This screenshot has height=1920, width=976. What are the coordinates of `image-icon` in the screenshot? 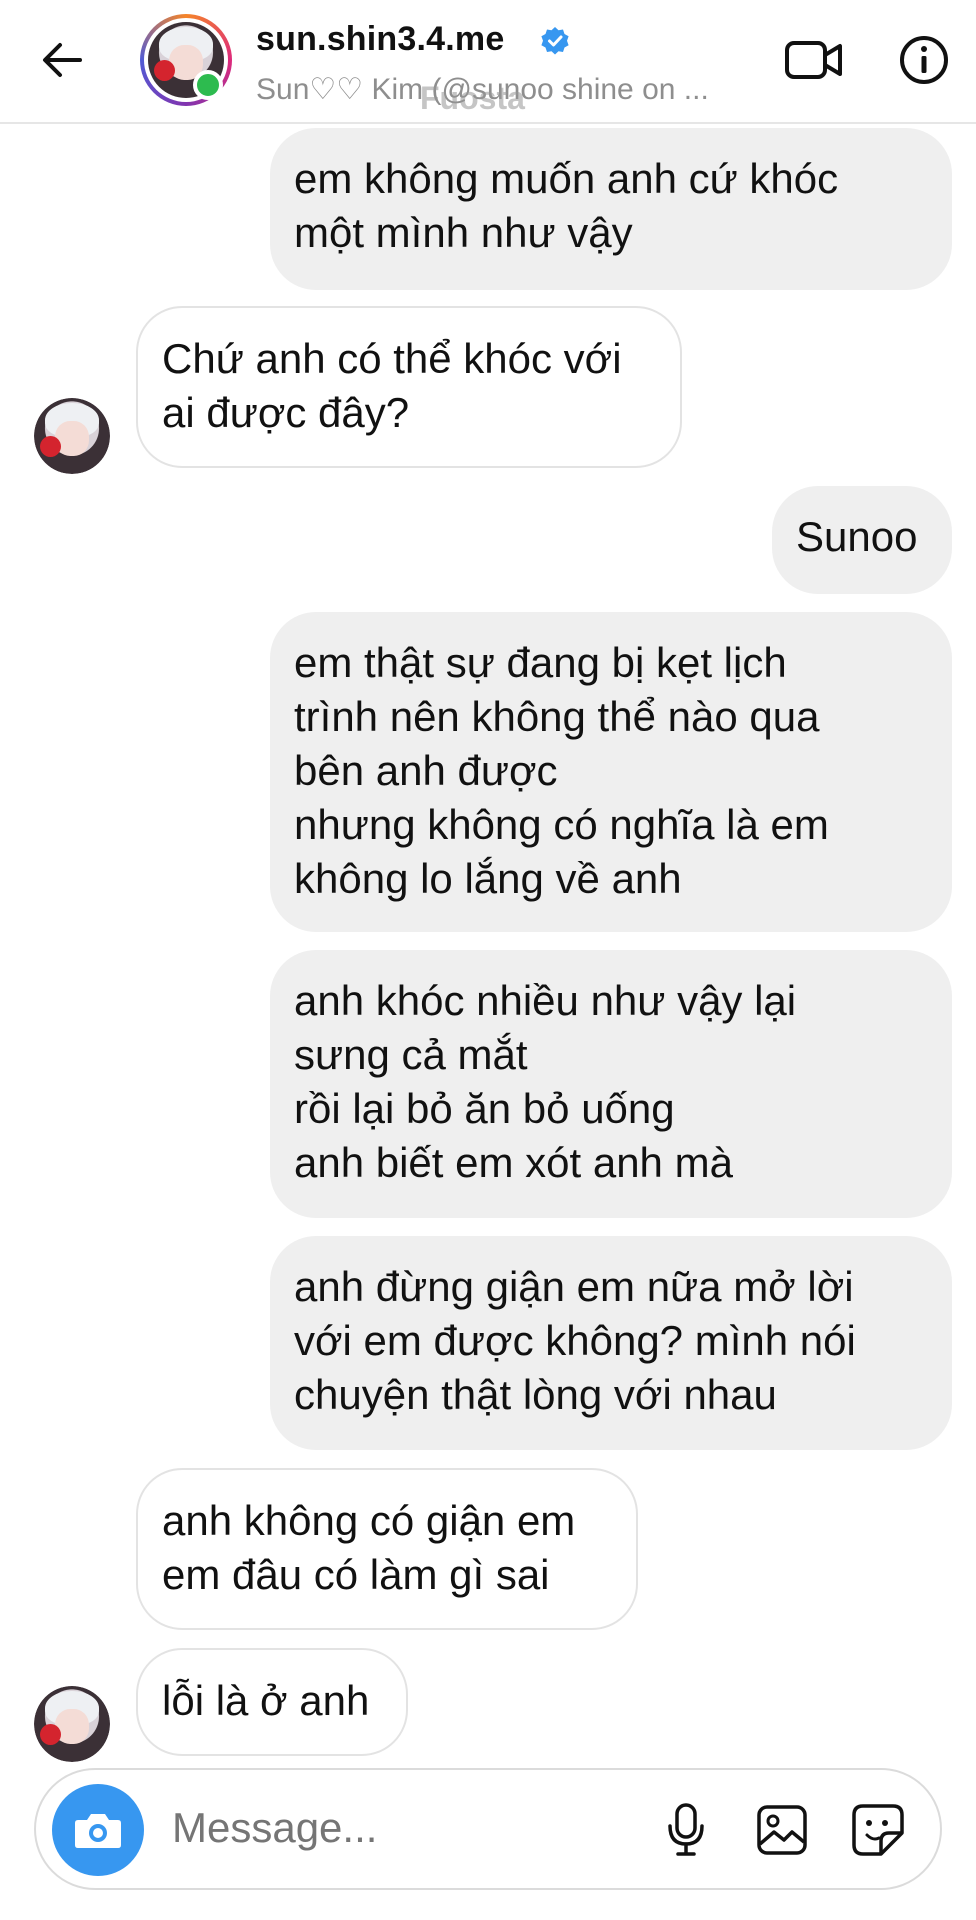 It's located at (782, 1830).